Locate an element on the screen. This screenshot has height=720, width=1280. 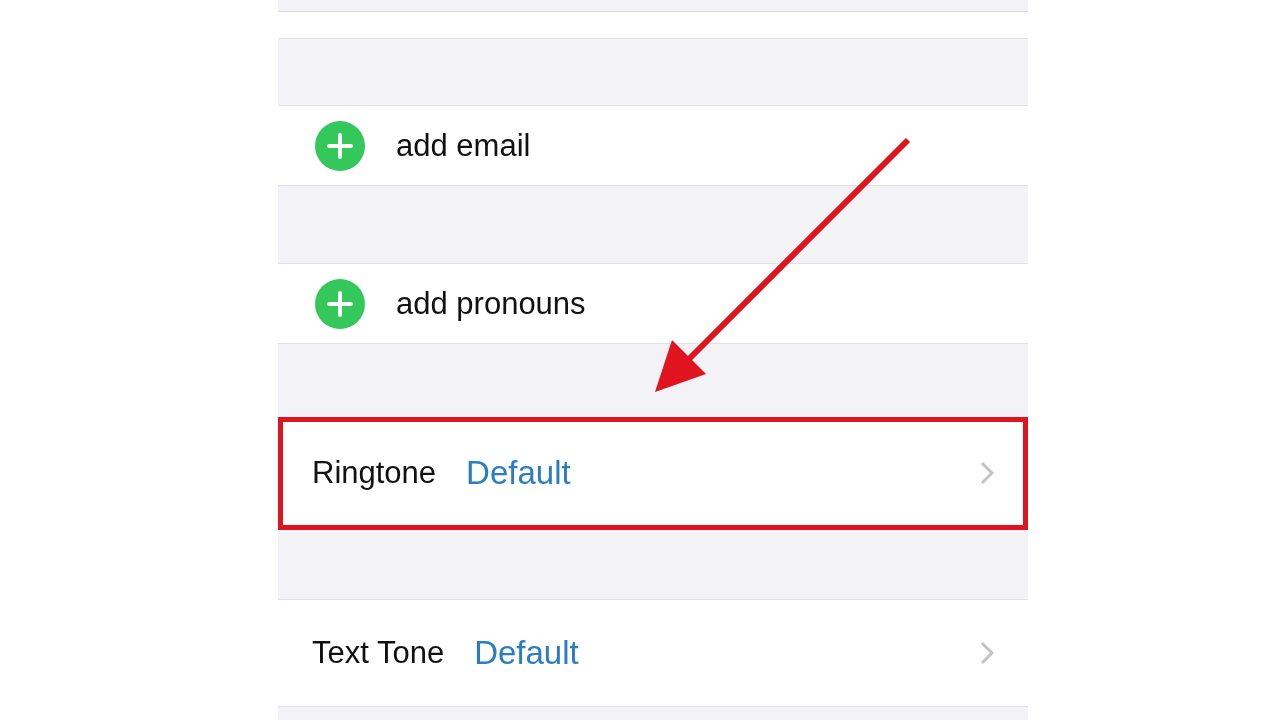
add-field-row: add email is located at coordinates (653, 145).